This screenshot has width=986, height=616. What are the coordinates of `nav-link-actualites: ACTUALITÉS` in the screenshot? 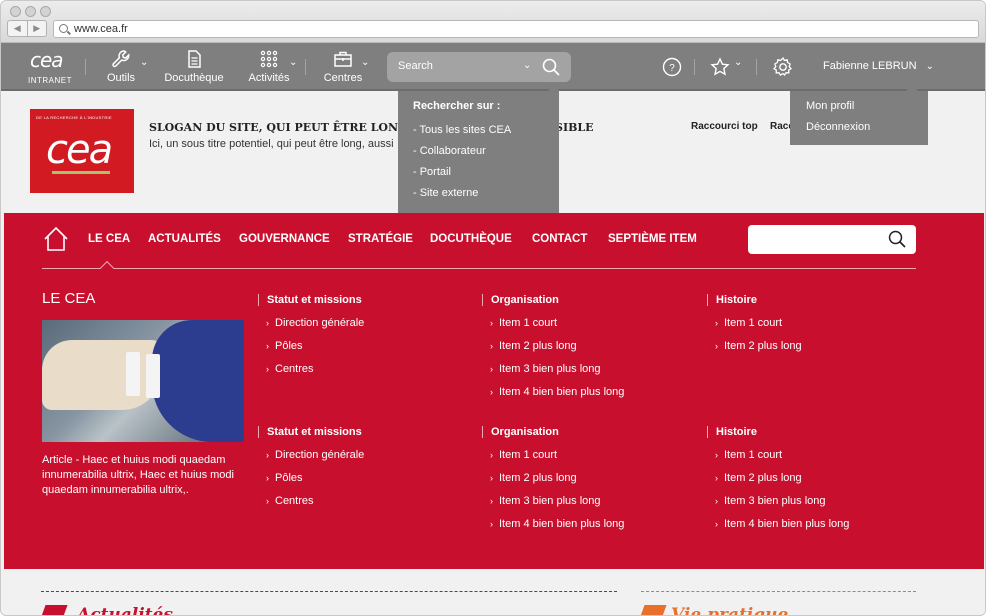 It's located at (184, 239).